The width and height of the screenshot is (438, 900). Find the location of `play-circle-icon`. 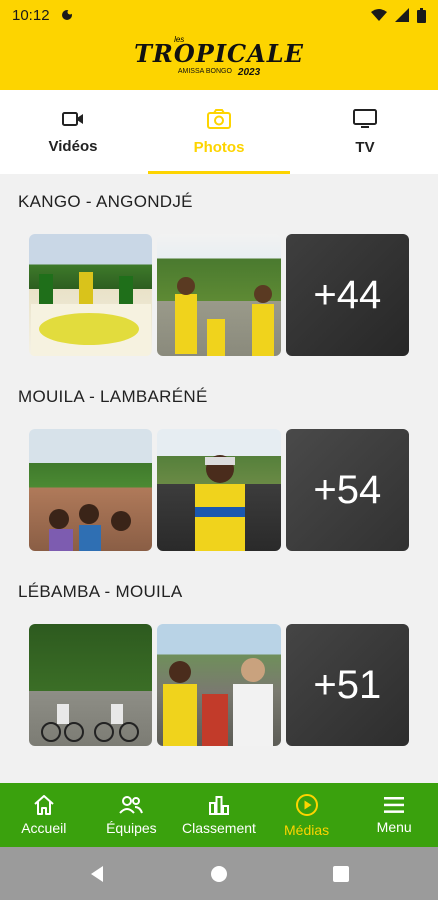

play-circle-icon is located at coordinates (306, 804).